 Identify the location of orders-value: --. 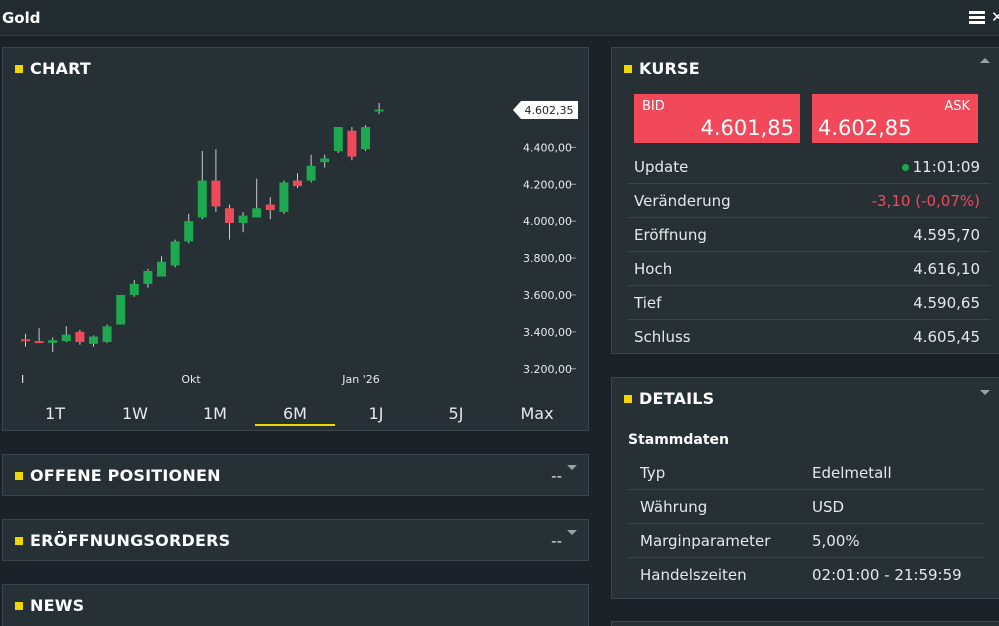
(556, 541).